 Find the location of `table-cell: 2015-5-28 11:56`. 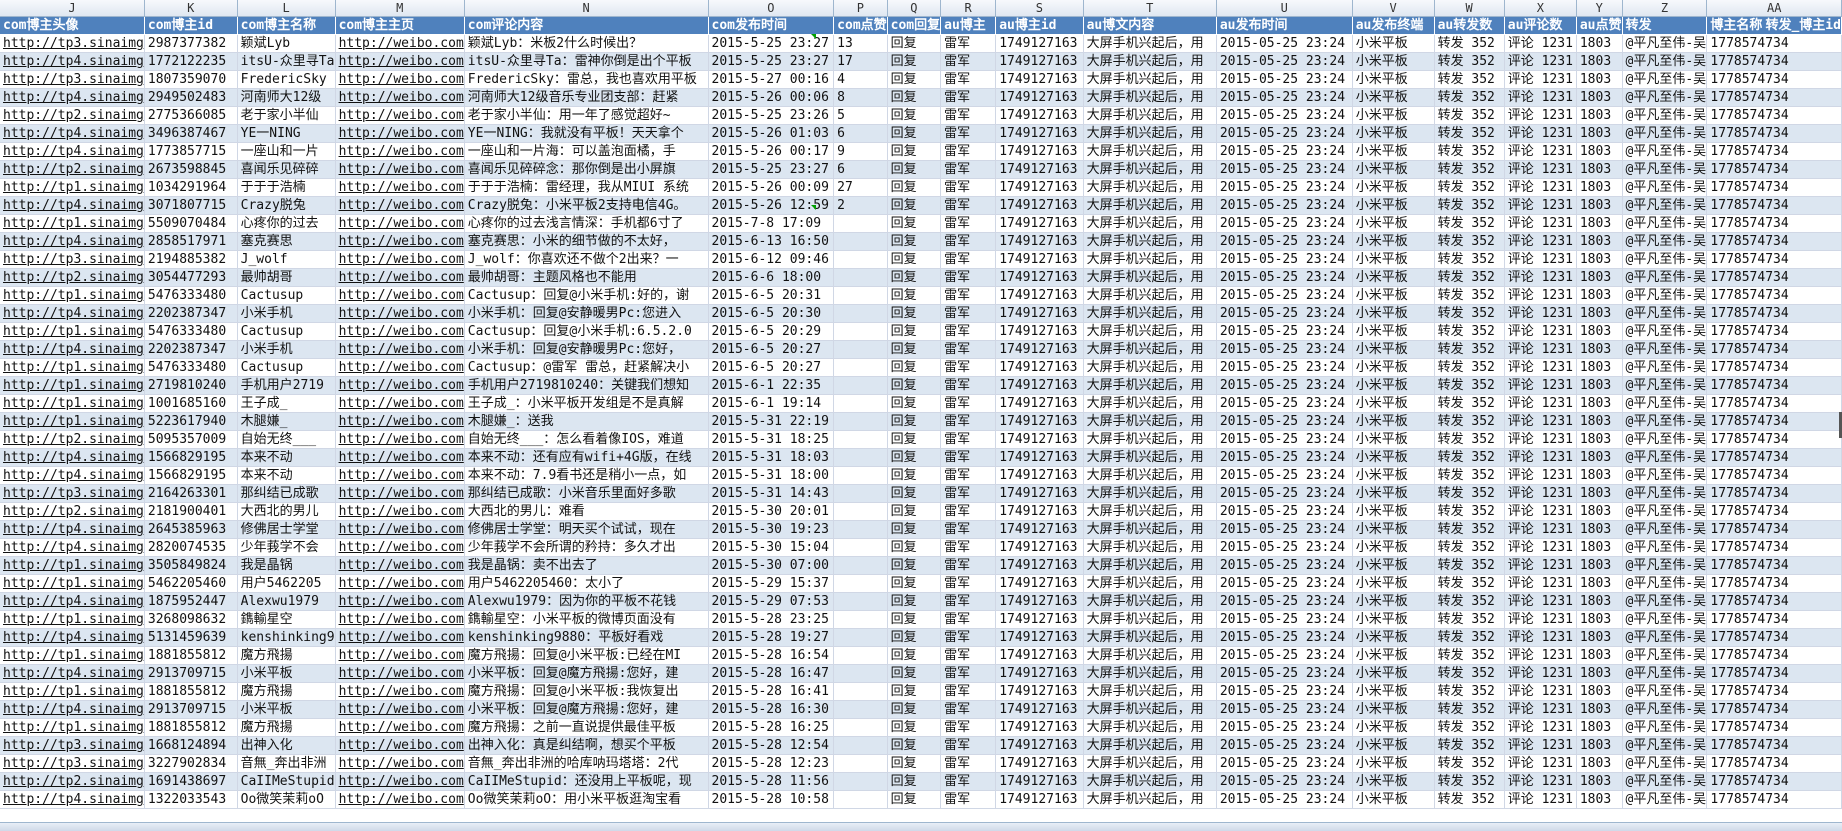

table-cell: 2015-5-28 11:56 is located at coordinates (771, 781).